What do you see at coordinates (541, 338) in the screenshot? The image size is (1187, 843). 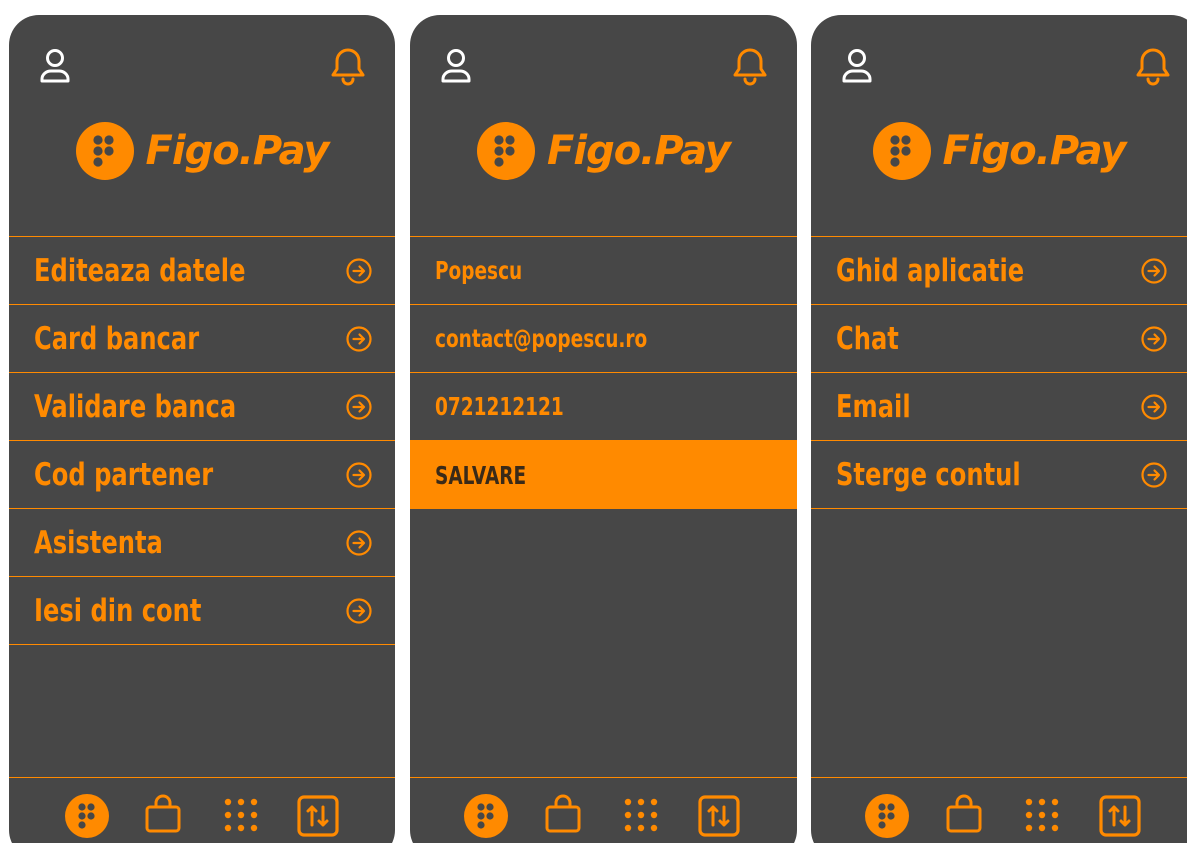 I see `email-value: contact@popescu.ro` at bounding box center [541, 338].